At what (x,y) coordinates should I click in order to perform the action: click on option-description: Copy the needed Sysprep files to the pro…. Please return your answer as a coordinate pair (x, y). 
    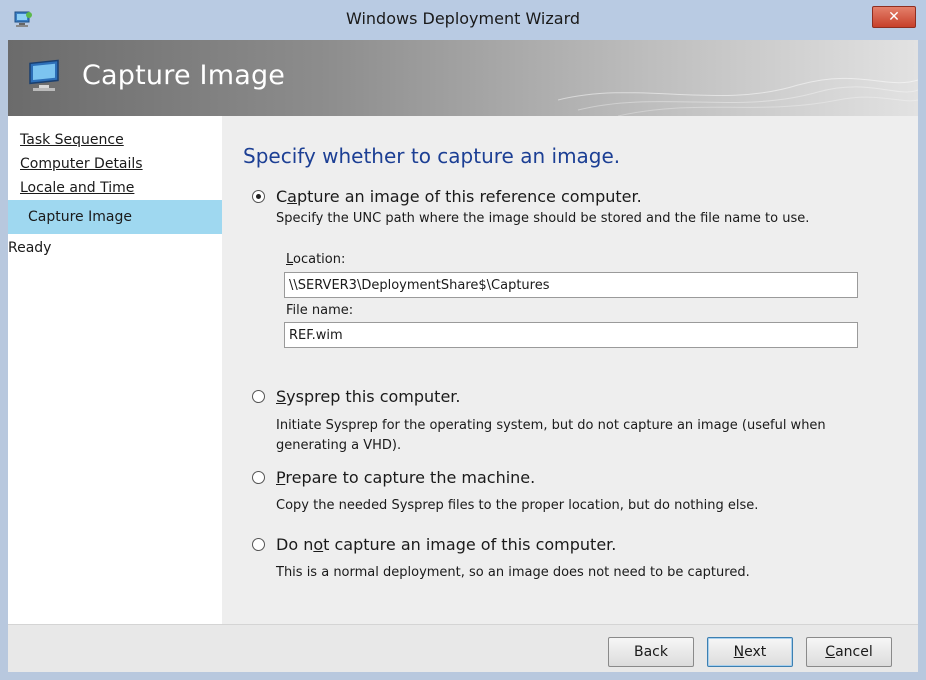
    Looking at the image, I should click on (517, 505).